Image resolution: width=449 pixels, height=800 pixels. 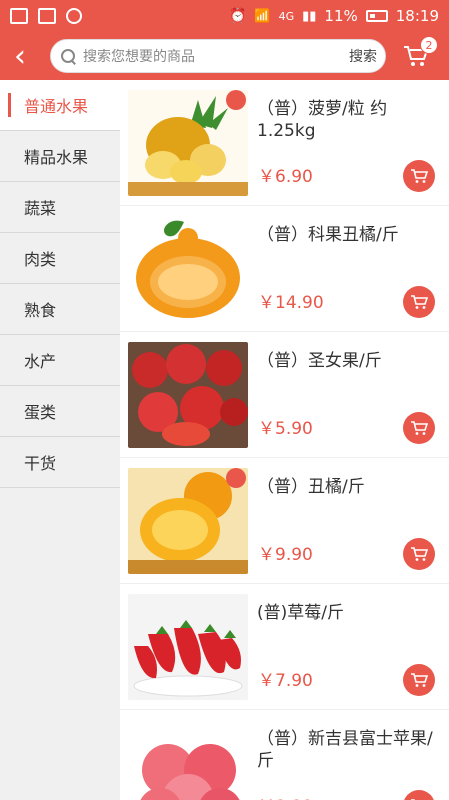 What do you see at coordinates (19, 16) in the screenshot?
I see `gallery-icon` at bounding box center [19, 16].